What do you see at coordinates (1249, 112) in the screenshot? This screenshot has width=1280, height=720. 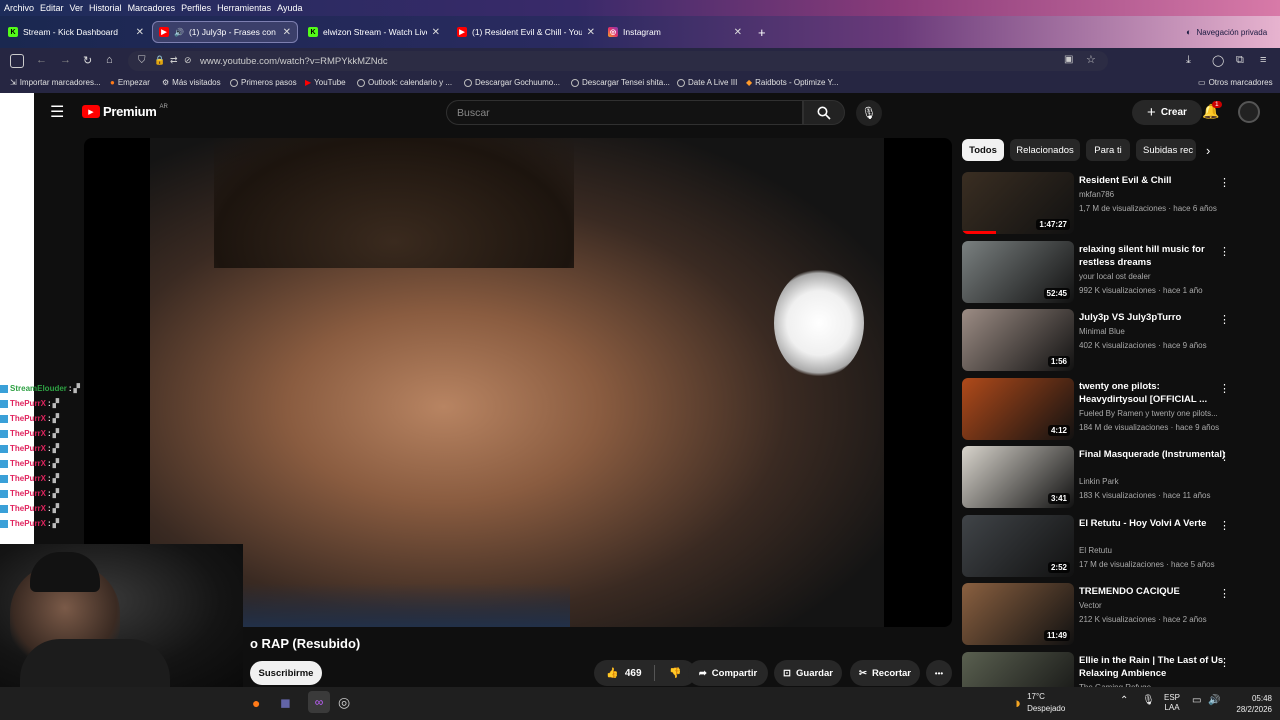 I see `avatar` at bounding box center [1249, 112].